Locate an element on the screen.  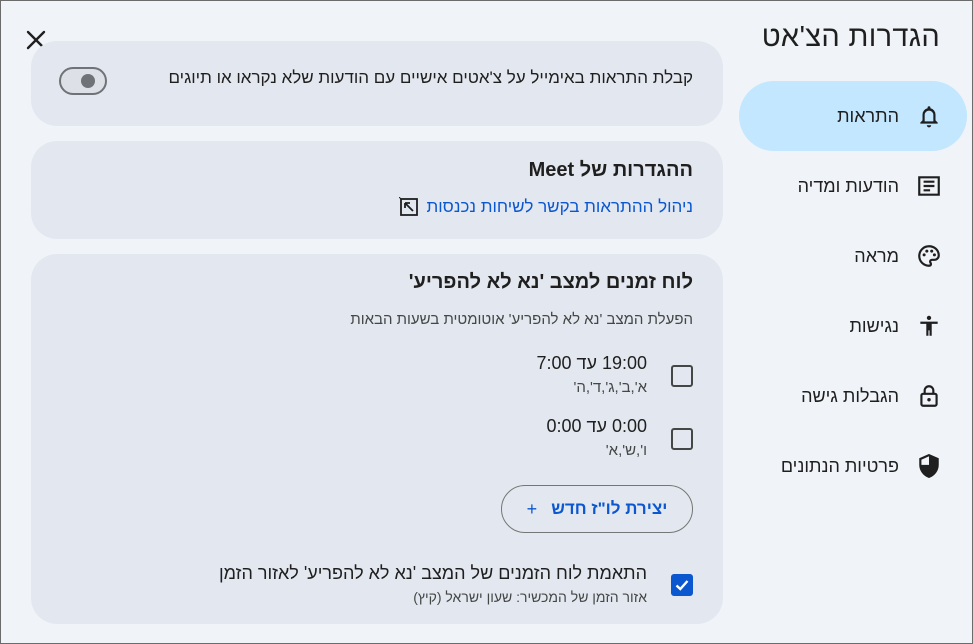
plus-icon: + is located at coordinates (532, 508).